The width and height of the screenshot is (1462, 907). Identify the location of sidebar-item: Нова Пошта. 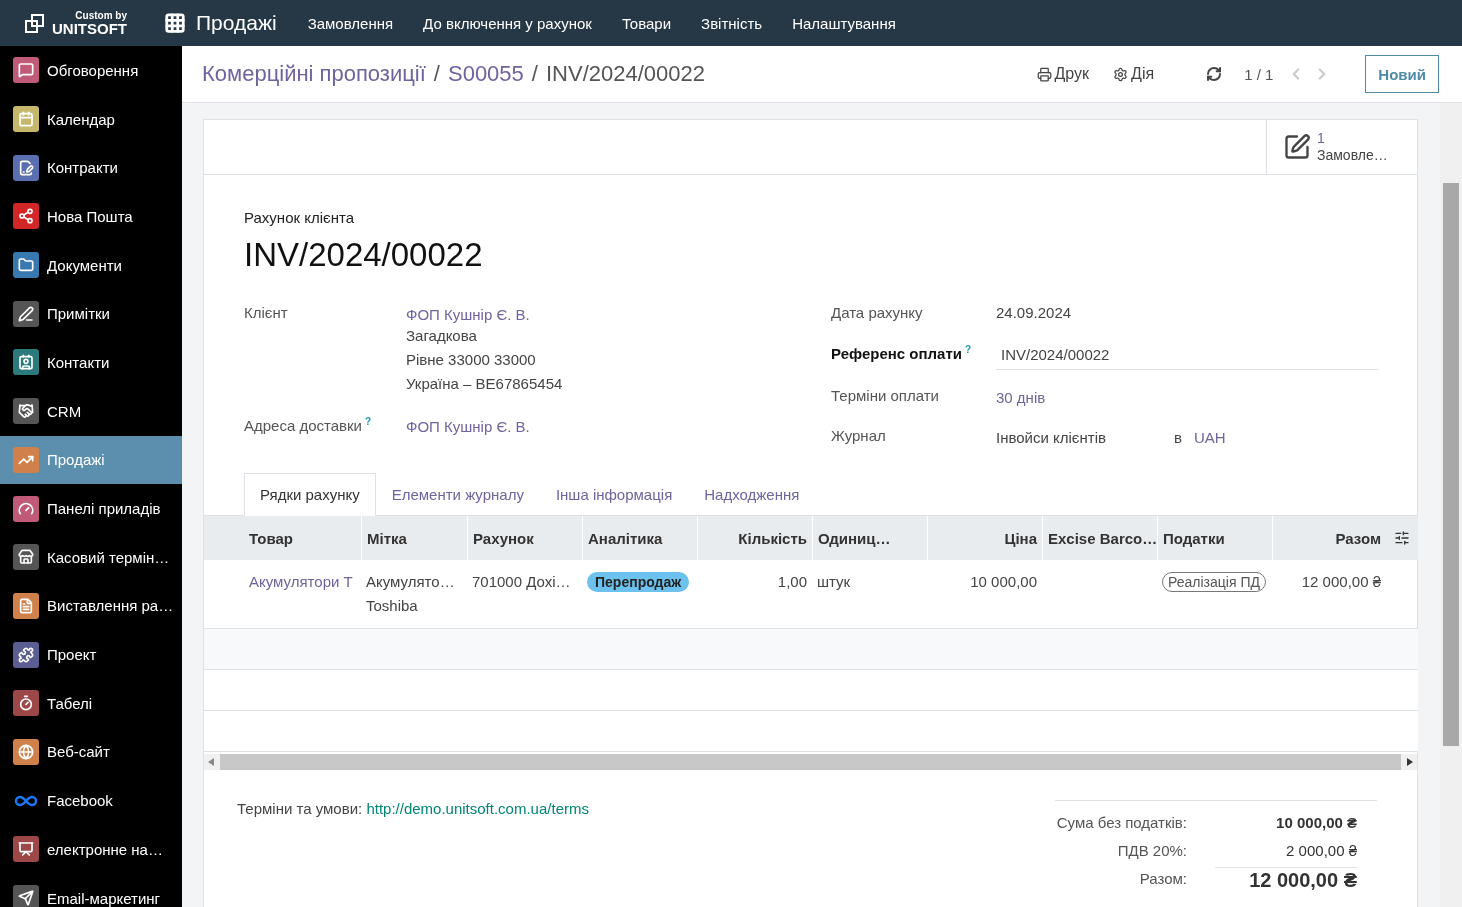
(91, 216).